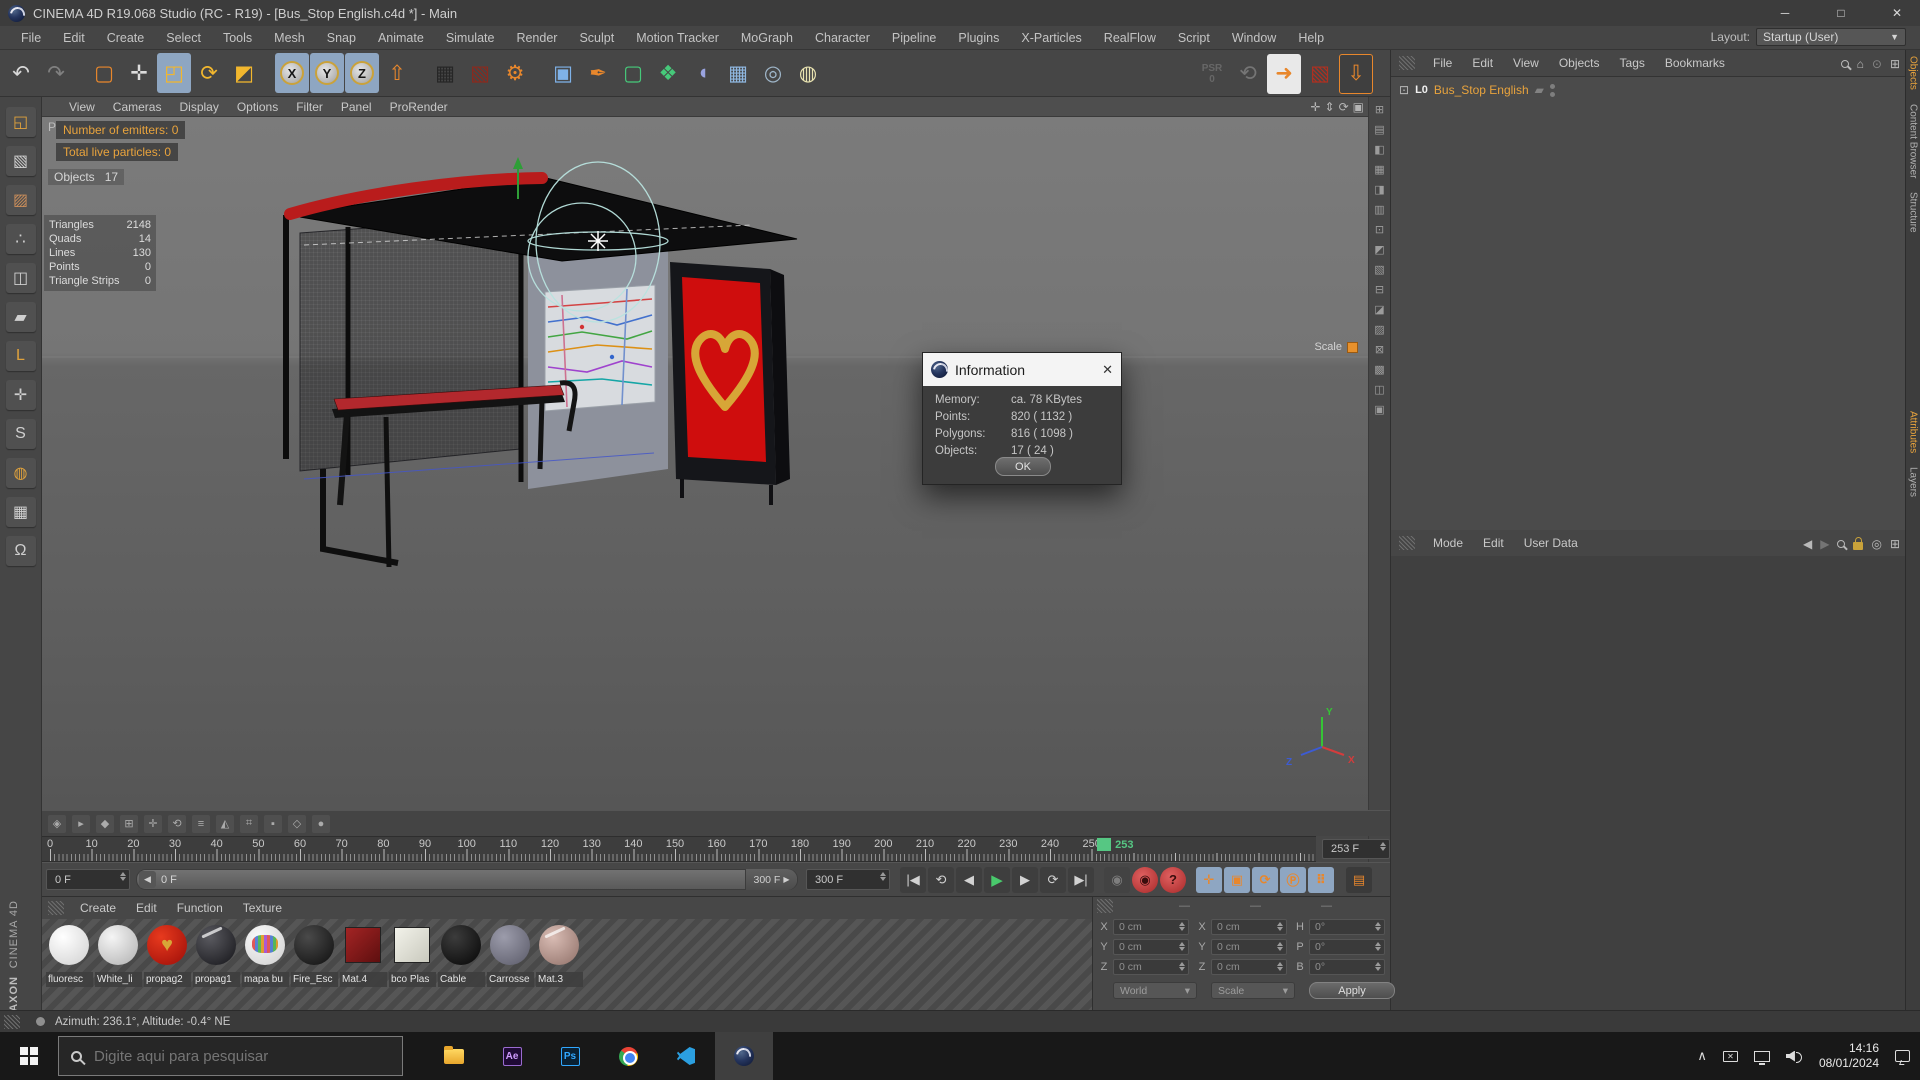 This screenshot has height=1080, width=1920. I want to click on menu-animate: Animate, so click(401, 38).